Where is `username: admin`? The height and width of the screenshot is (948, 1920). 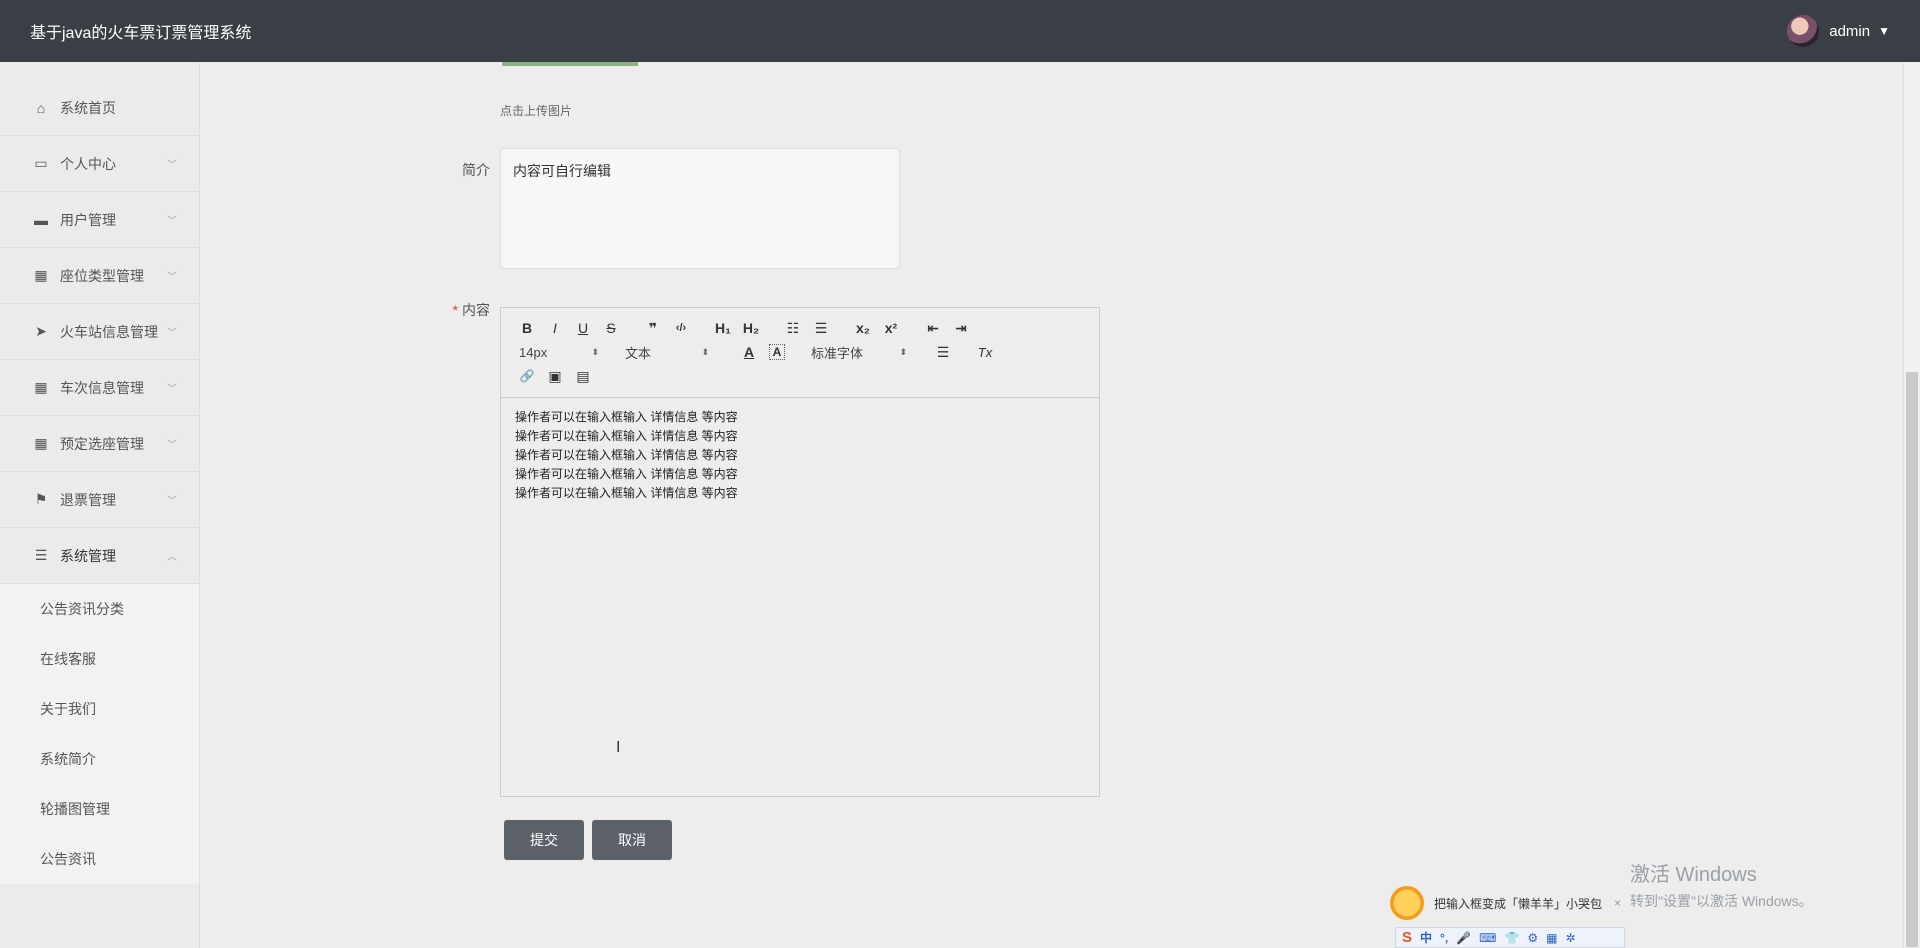
username: admin is located at coordinates (1849, 31).